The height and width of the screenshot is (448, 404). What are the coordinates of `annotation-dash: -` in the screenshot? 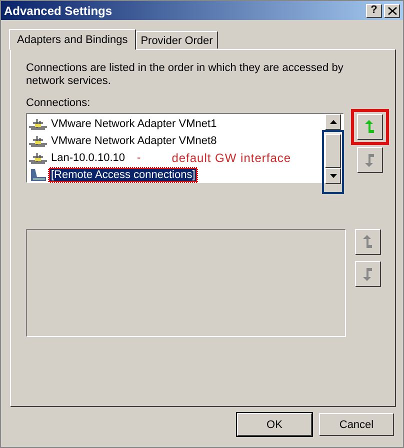 It's located at (139, 158).